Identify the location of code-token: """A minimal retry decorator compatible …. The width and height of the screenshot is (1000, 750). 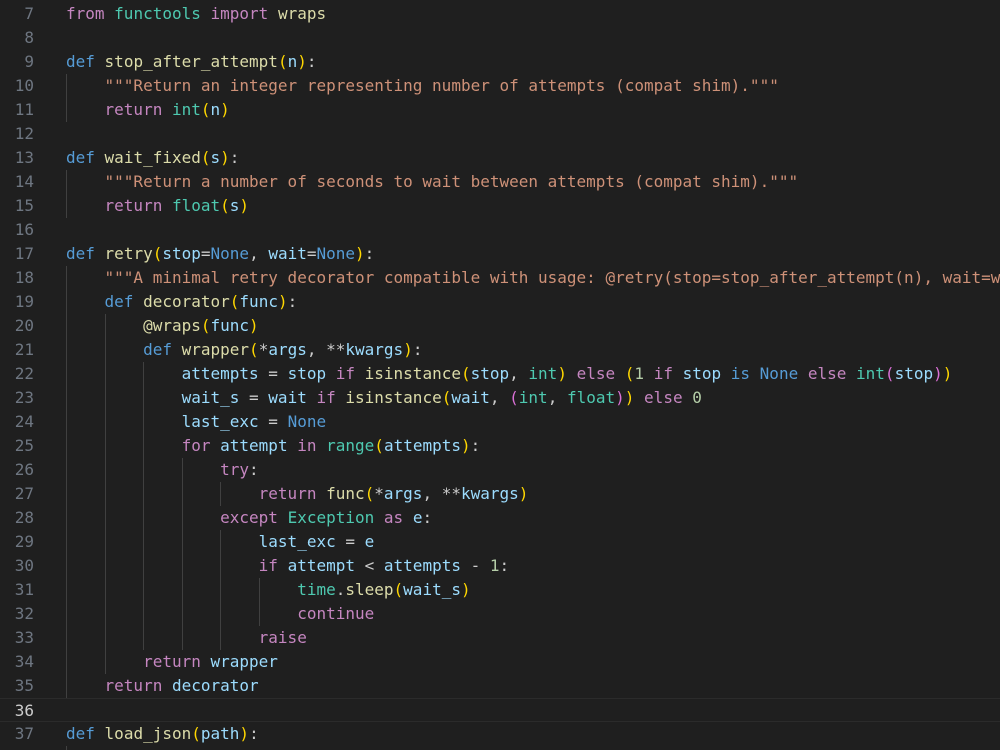
(552, 277).